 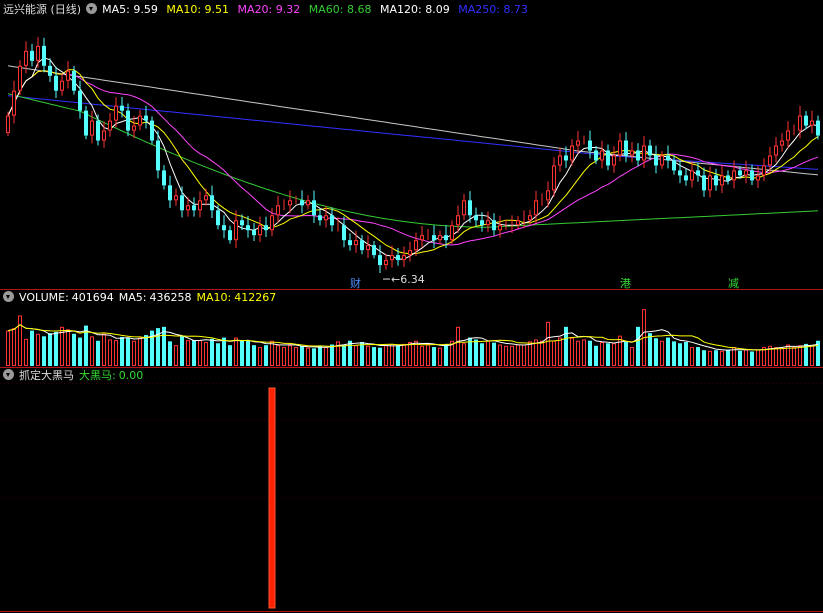 I want to click on indicator-series-value: 0.00, so click(x=131, y=375).